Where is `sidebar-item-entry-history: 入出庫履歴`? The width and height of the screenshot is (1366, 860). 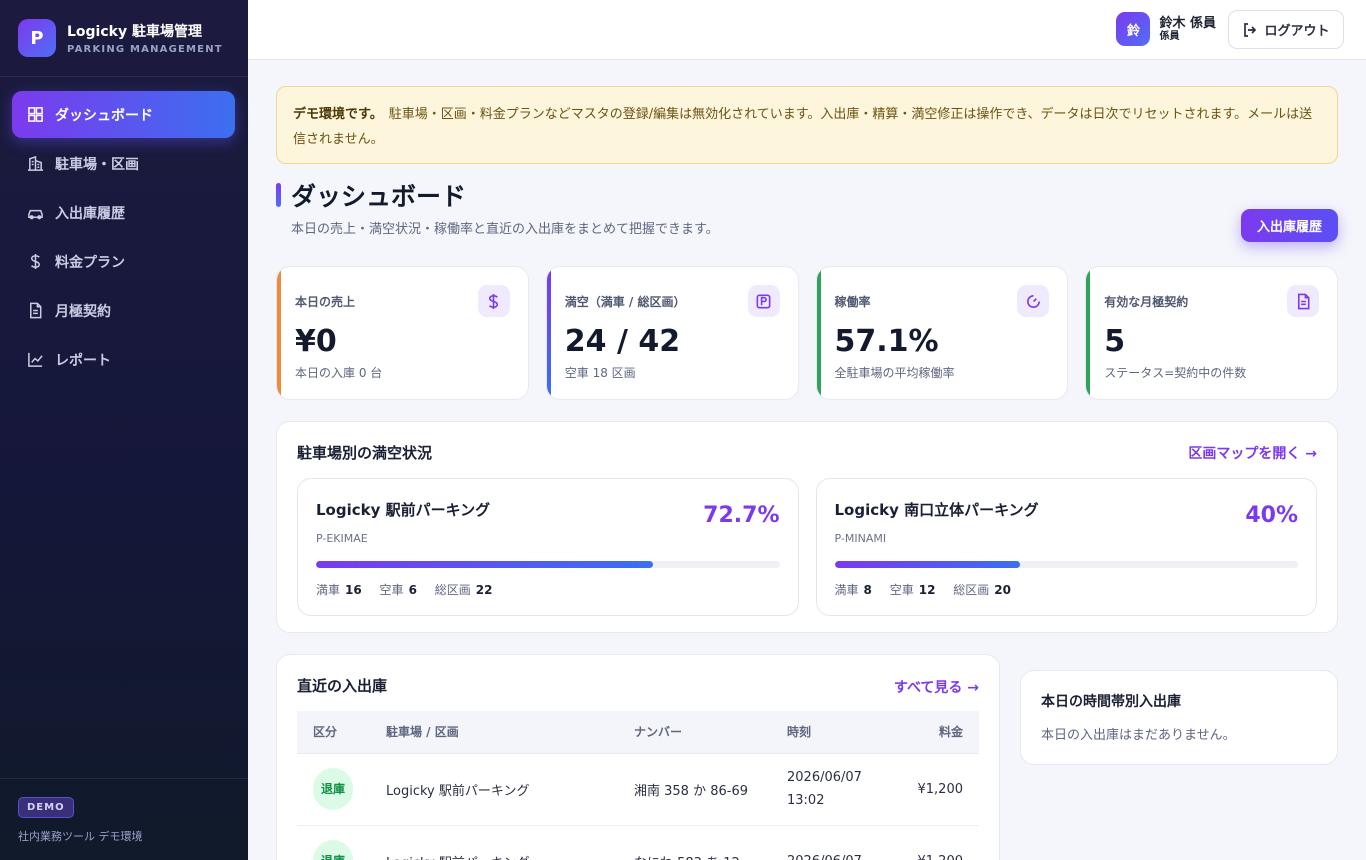
sidebar-item-entry-history: 入出庫履歴 is located at coordinates (123, 212).